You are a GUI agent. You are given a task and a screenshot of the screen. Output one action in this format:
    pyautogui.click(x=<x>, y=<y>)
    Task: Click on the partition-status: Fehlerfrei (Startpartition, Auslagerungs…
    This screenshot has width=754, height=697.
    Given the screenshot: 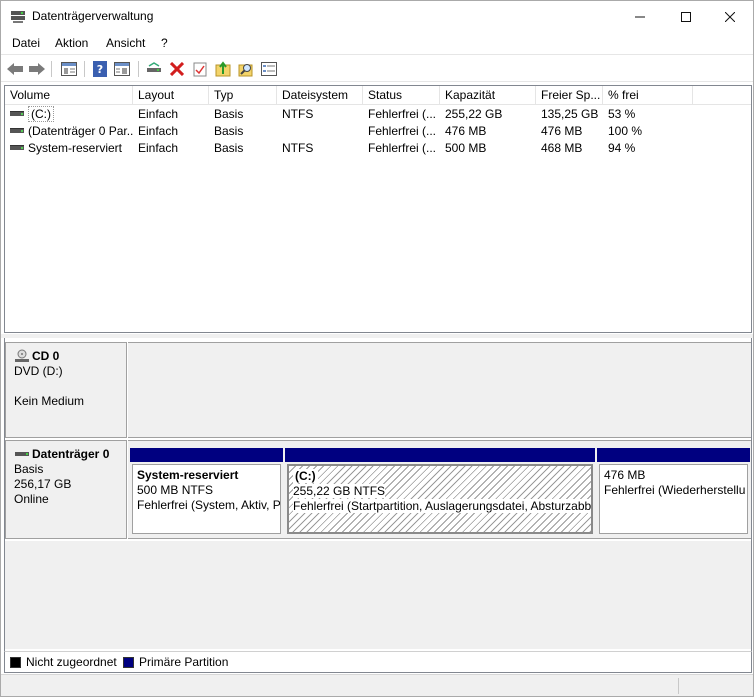 What is the action you would take?
    pyautogui.click(x=442, y=506)
    